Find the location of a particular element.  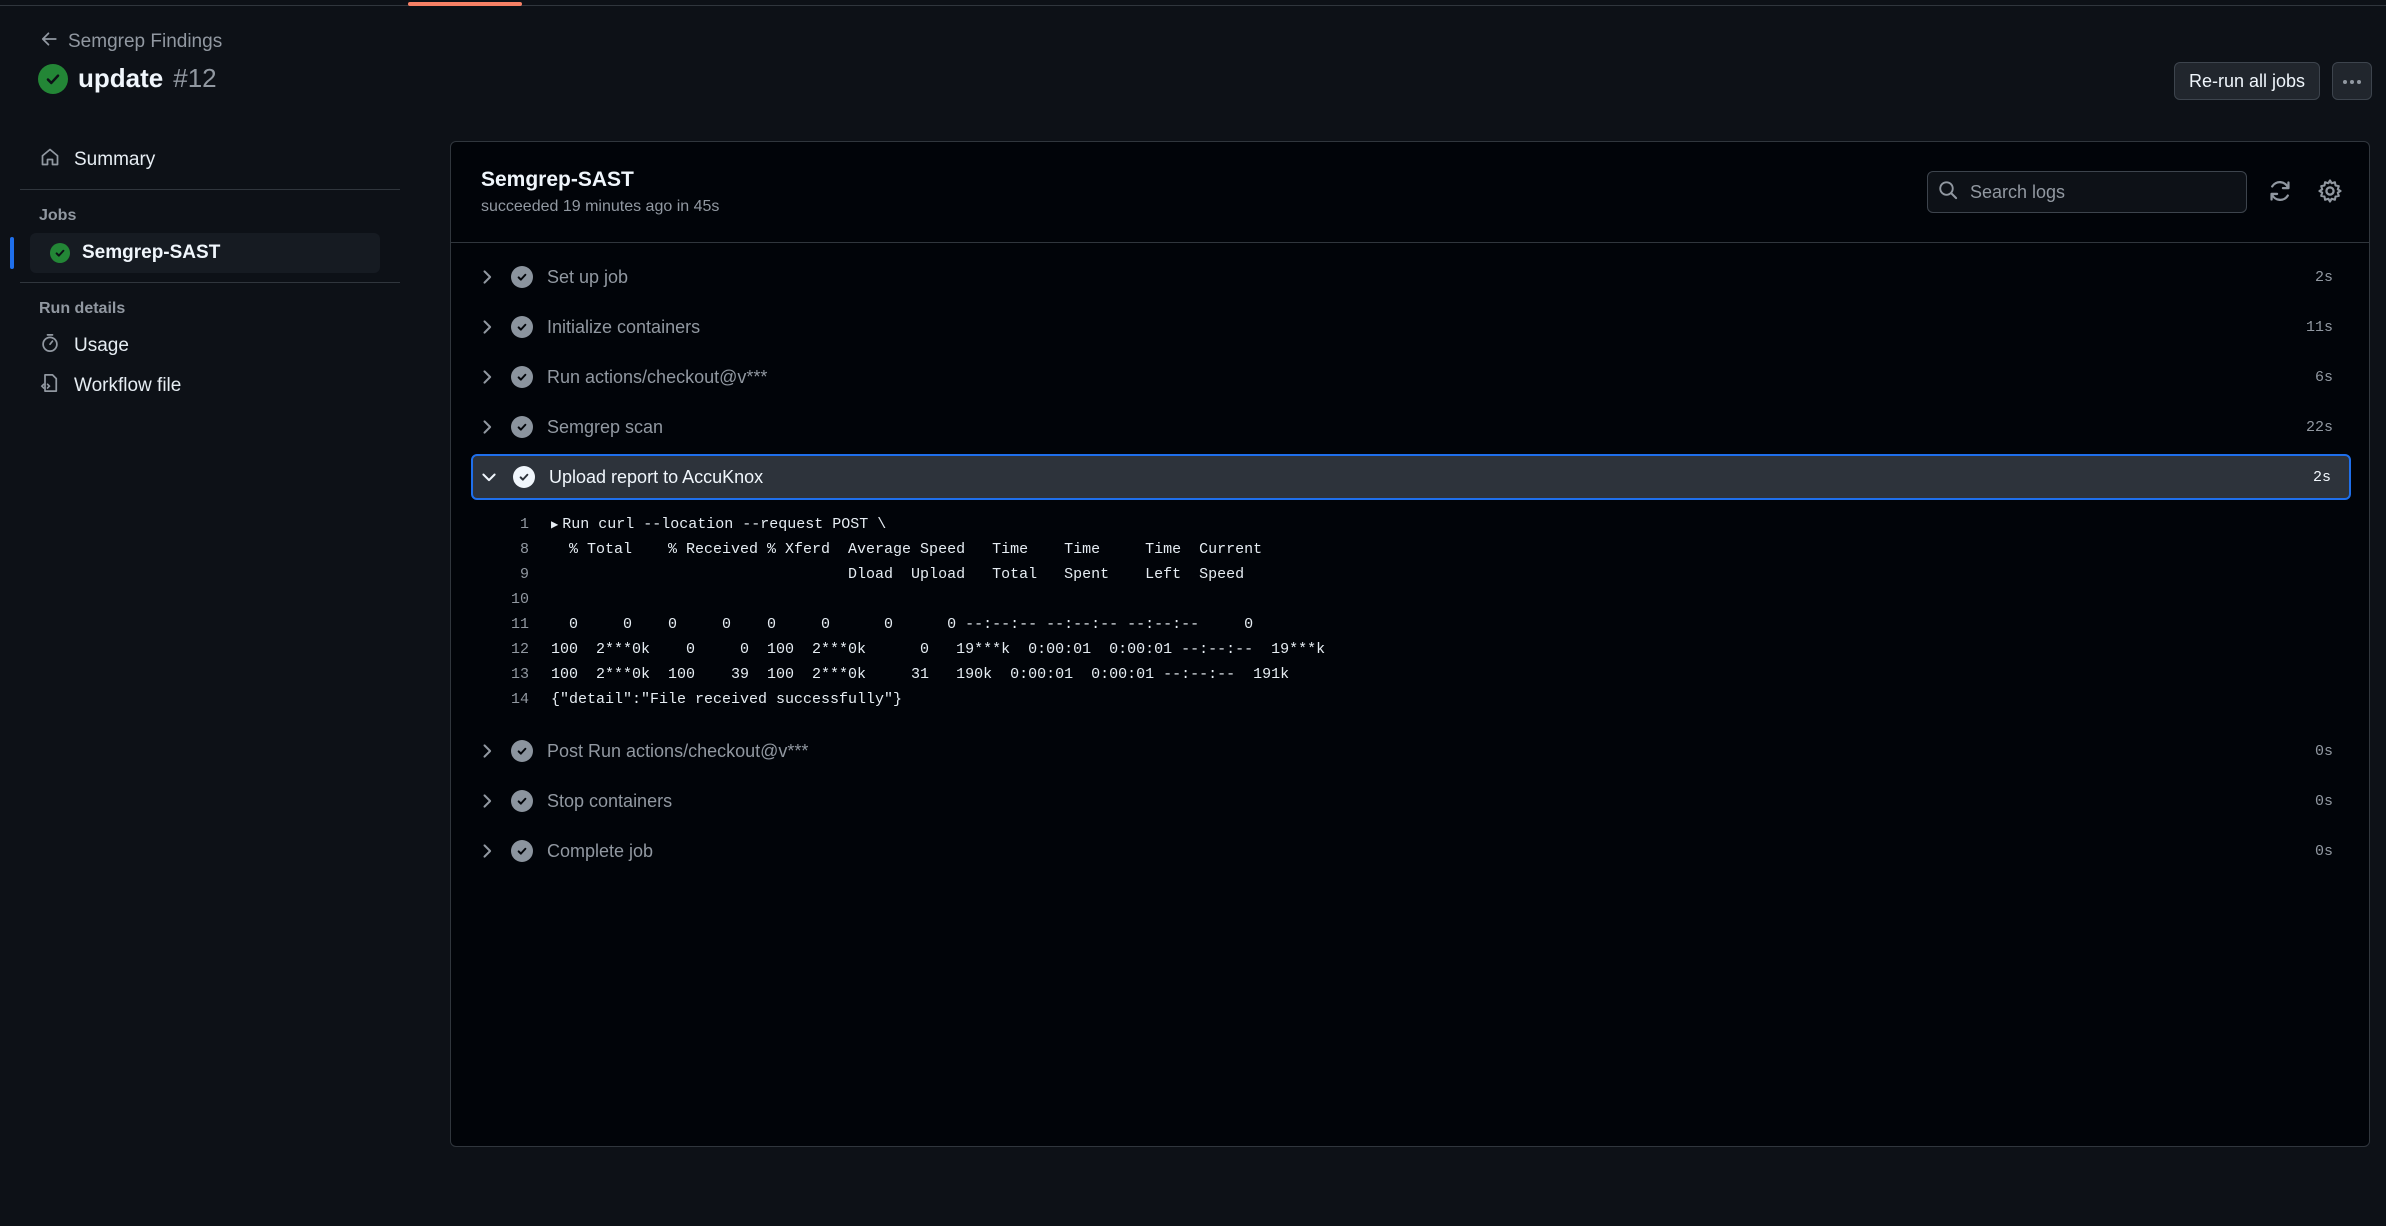

job-status-text: succeeded 19 minutes ago in 45s is located at coordinates (600, 206).